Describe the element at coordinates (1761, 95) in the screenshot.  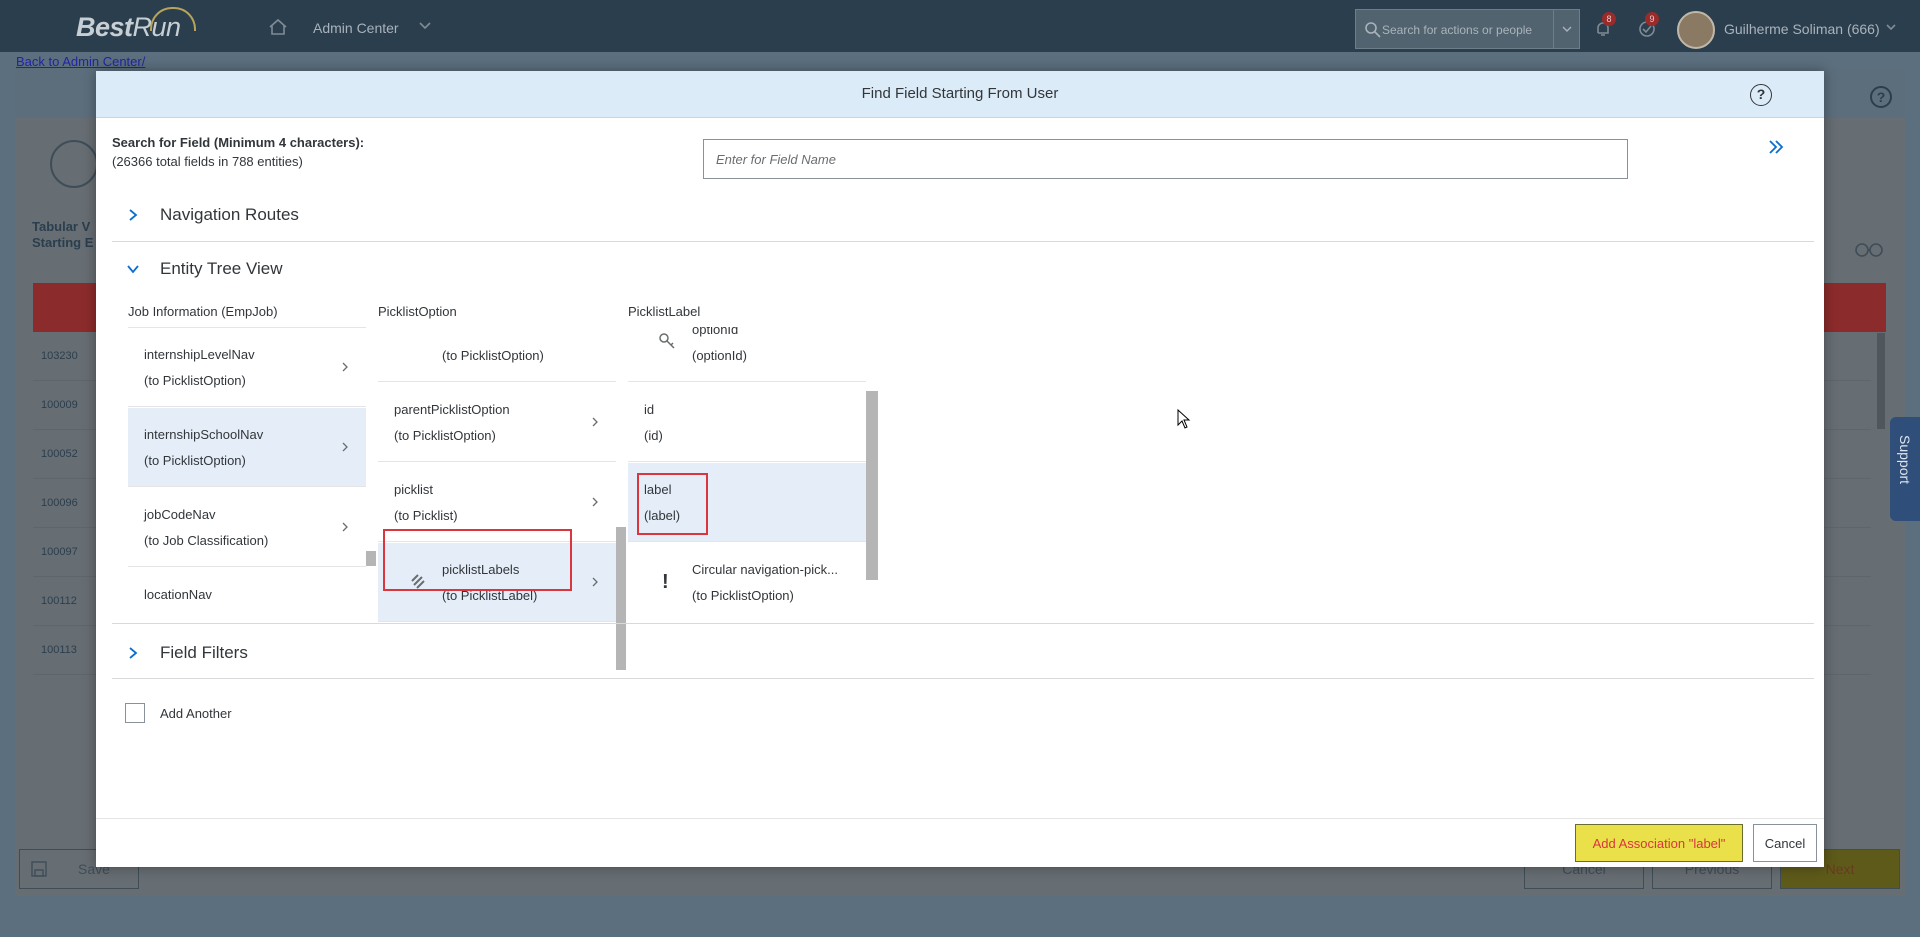
I see `help-icon: ?` at that location.